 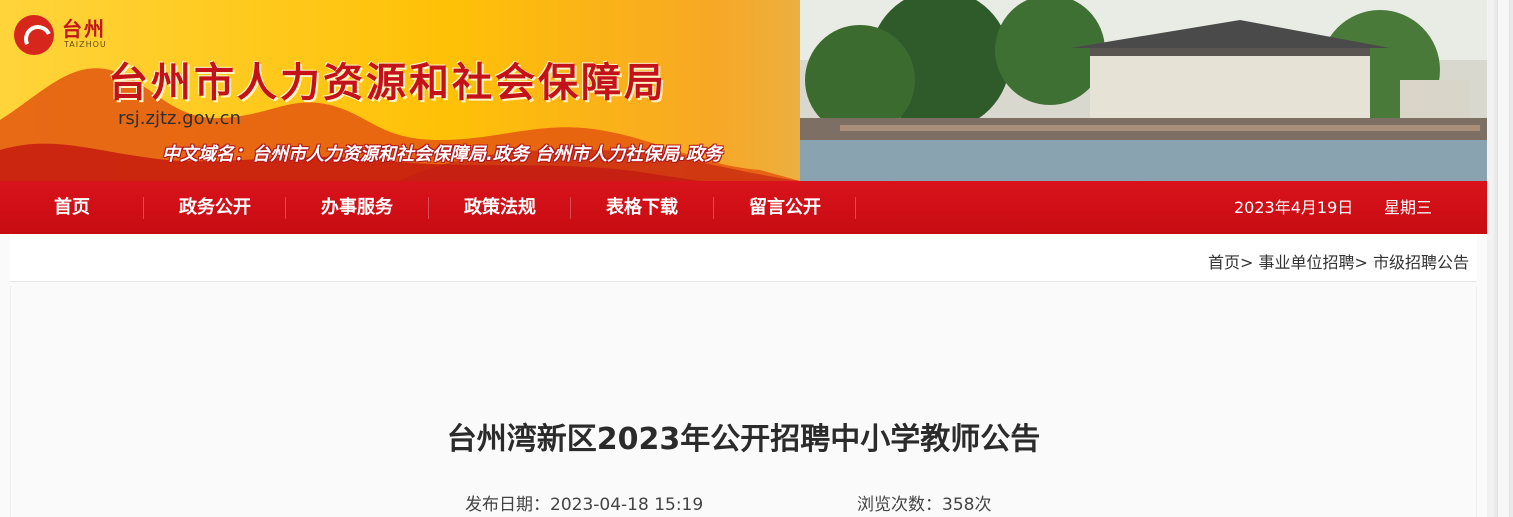 What do you see at coordinates (34, 35) in the screenshot?
I see `logo-icon` at bounding box center [34, 35].